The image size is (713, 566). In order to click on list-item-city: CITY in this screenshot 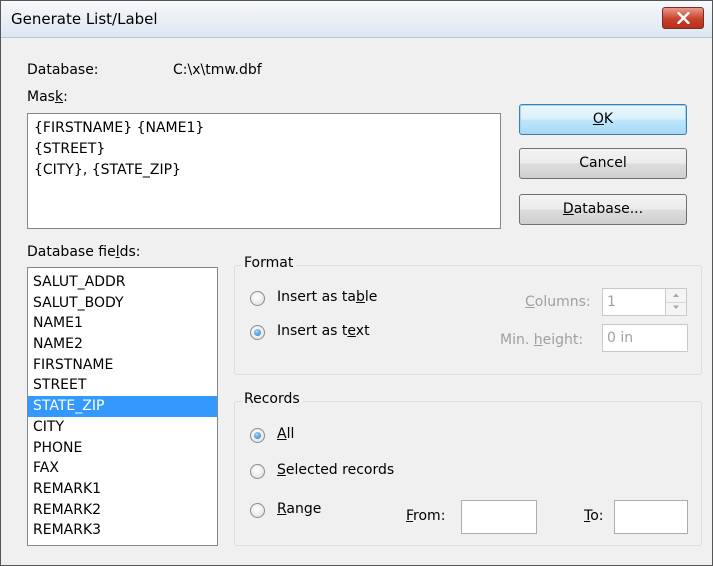, I will do `click(122, 427)`.